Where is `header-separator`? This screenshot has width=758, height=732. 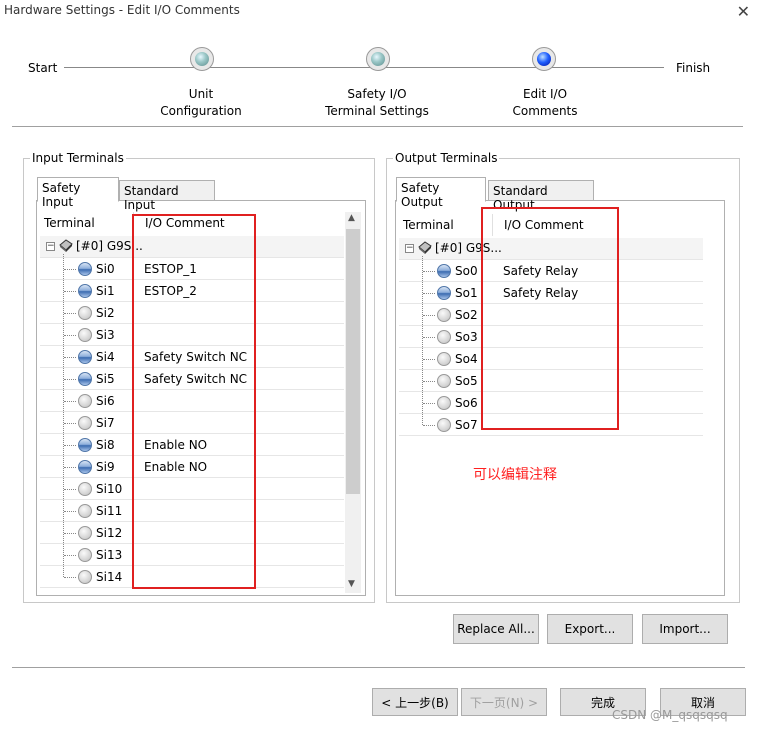 header-separator is located at coordinates (377, 126).